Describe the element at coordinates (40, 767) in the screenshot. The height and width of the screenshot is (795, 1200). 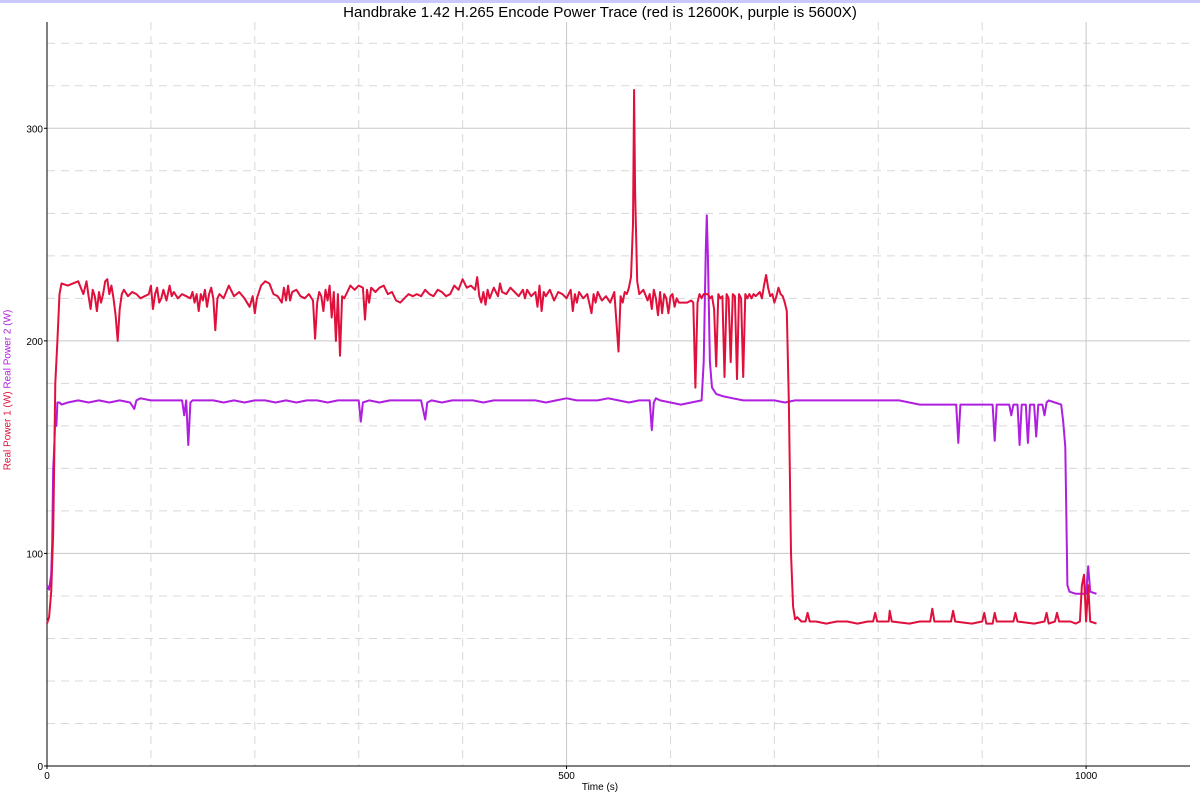
I see `y-tick-label: 0` at that location.